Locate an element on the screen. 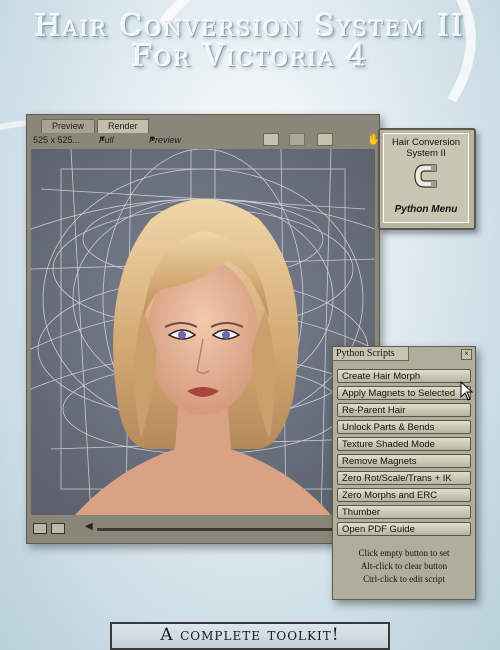  magnet-icon is located at coordinates (425, 176).